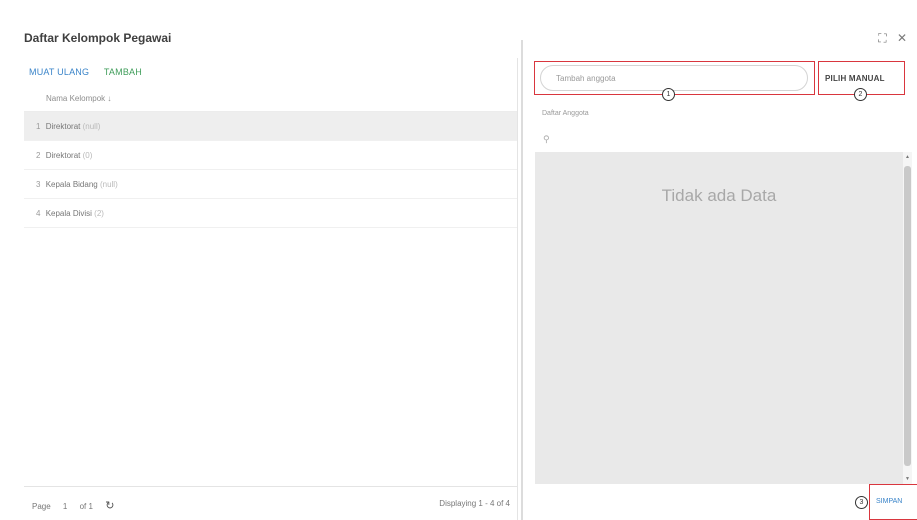 Image resolution: width=917 pixels, height=520 pixels. Describe the element at coordinates (674, 78) in the screenshot. I see `add-member-input: Tambah anggota` at that location.